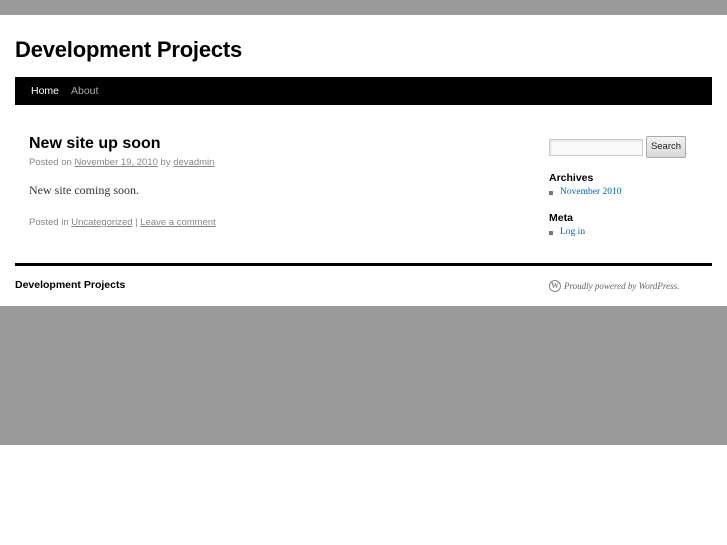  I want to click on list-item: Log in, so click(567, 232).